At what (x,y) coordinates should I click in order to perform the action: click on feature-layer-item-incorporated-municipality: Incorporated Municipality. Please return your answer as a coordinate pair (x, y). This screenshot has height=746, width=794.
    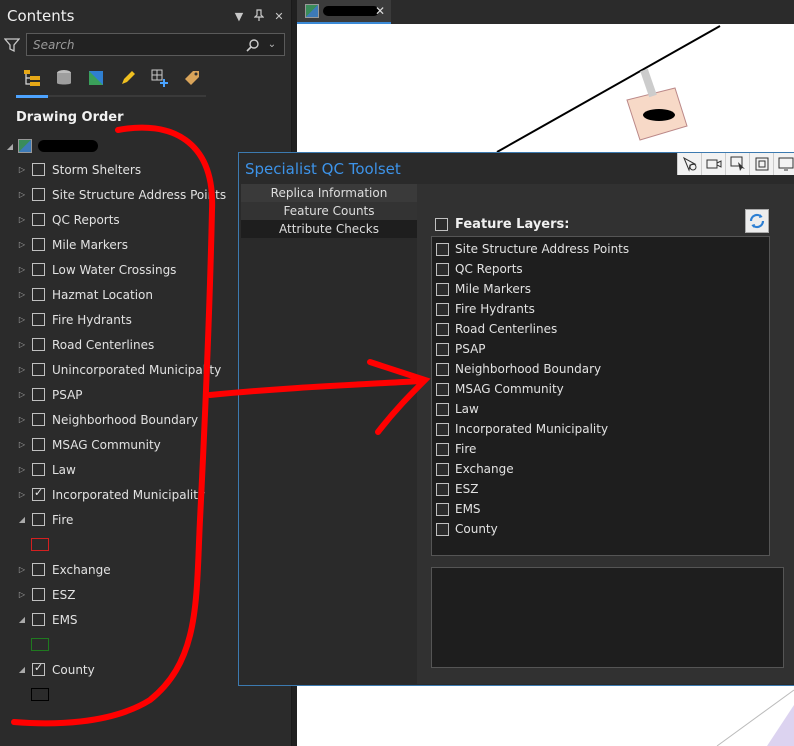
    Looking at the image, I should click on (600, 429).